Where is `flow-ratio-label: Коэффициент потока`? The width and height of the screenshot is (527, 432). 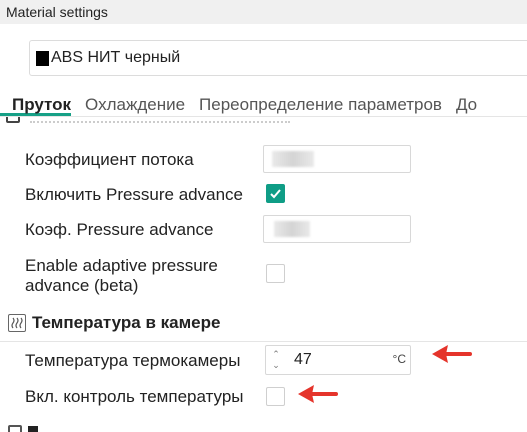
flow-ratio-label: Коэффициент потока is located at coordinates (109, 159).